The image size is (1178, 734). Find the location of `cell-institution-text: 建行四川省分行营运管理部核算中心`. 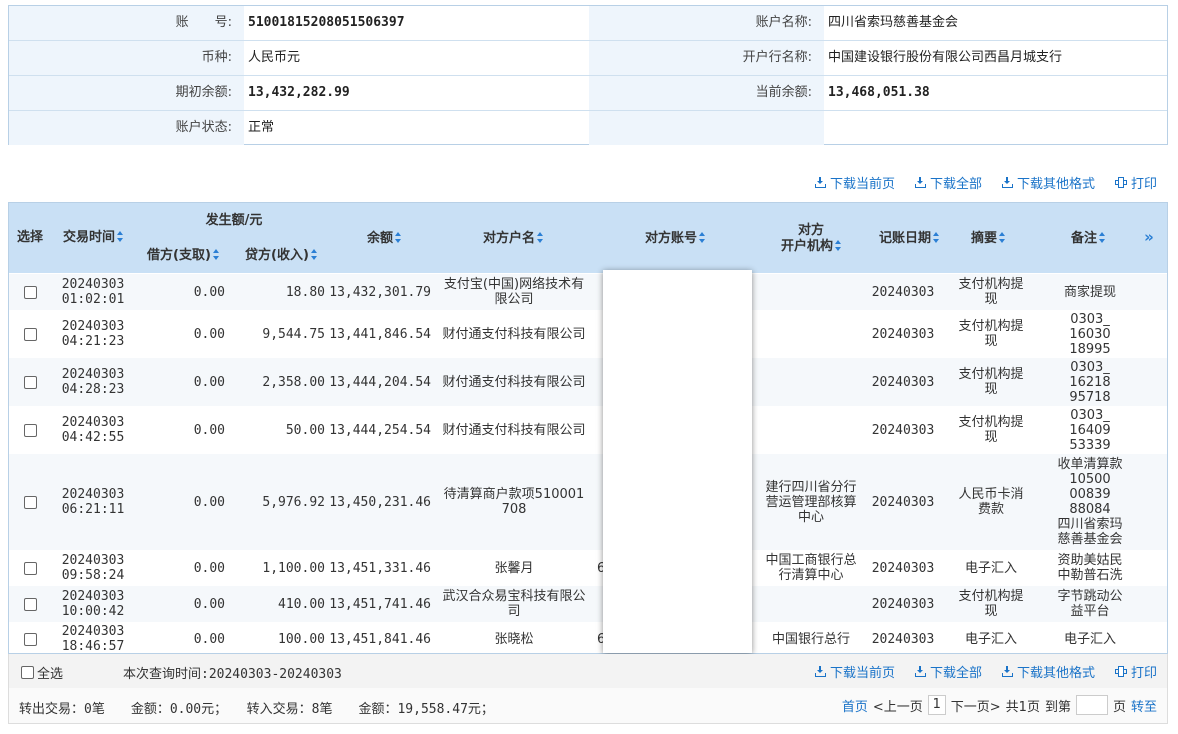

cell-institution-text: 建行四川省分行营运管理部核算中心 is located at coordinates (811, 502).